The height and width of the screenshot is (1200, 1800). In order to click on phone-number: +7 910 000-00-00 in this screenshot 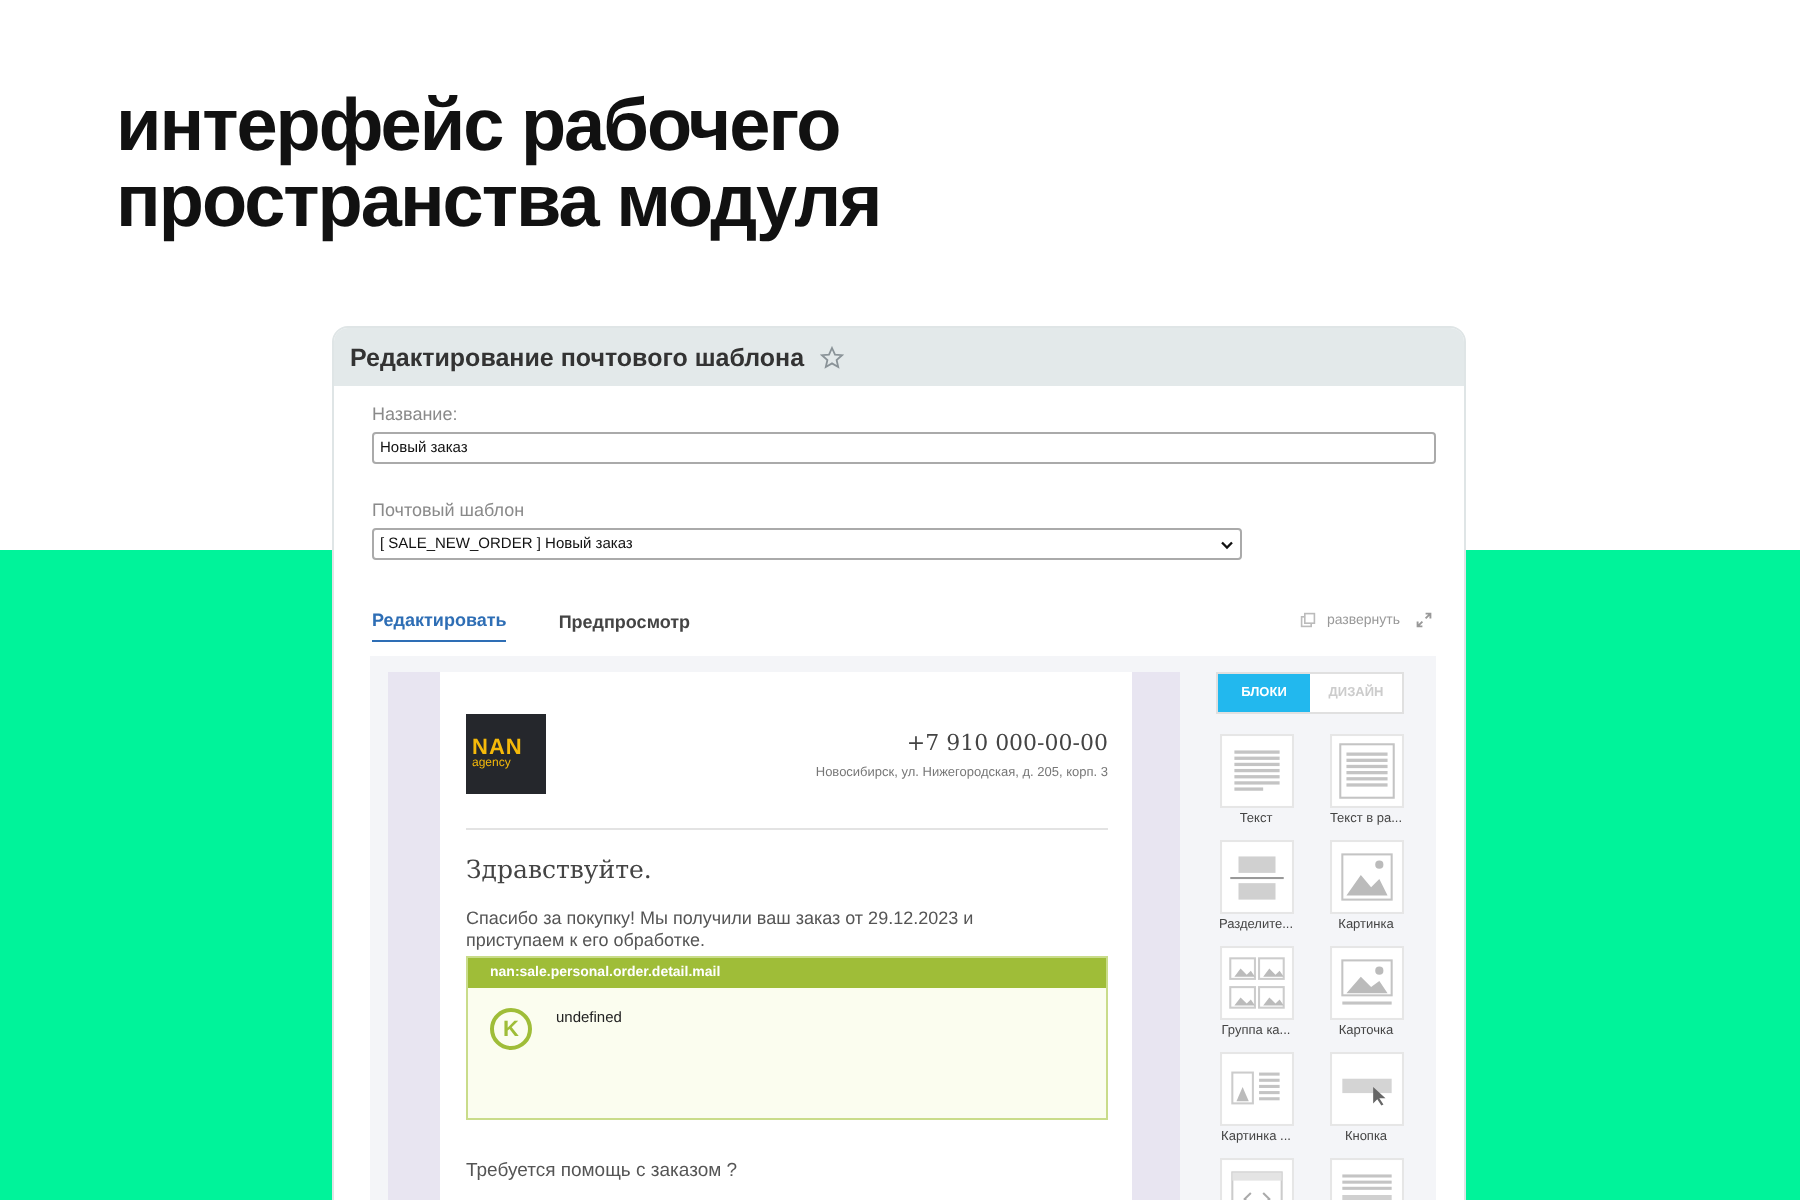, I will do `click(1007, 743)`.